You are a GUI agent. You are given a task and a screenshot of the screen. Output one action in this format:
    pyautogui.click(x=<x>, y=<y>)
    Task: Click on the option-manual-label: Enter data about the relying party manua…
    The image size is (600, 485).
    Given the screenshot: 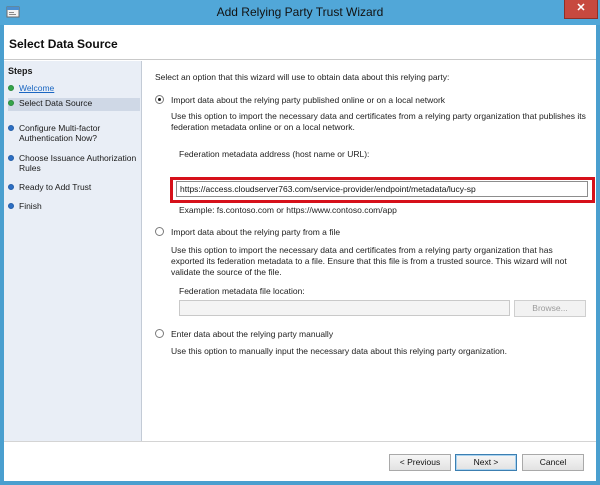 What is the action you would take?
    pyautogui.click(x=252, y=334)
    